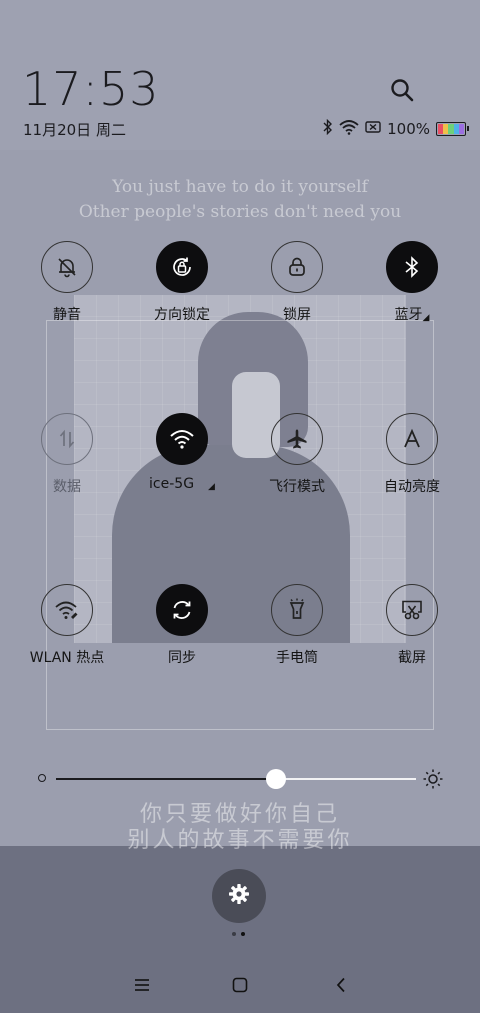 Image resolution: width=480 pixels, height=1013 pixels. What do you see at coordinates (182, 484) in the screenshot?
I see `tile-label: ice-5G ◢` at bounding box center [182, 484].